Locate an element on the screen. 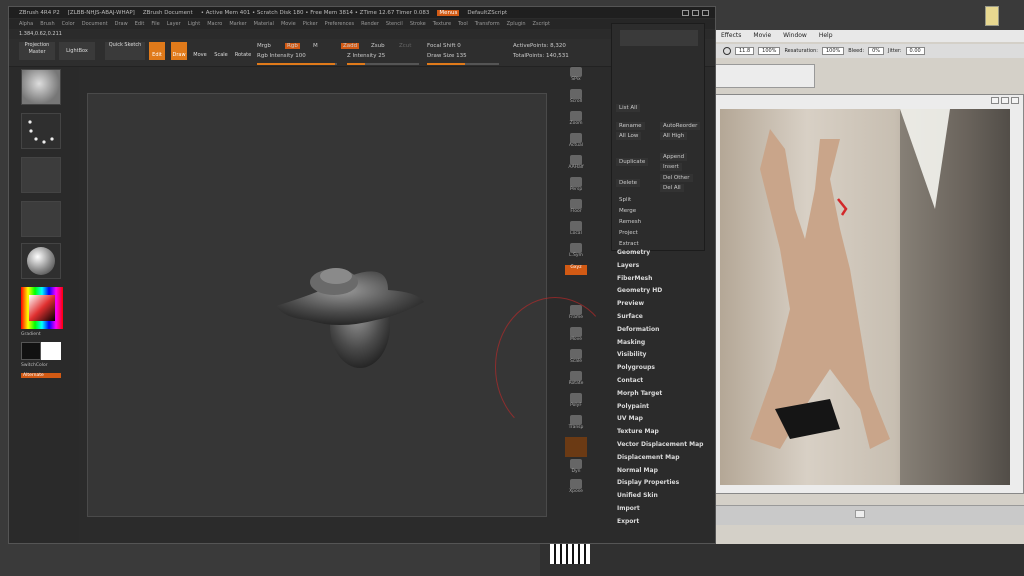 The width and height of the screenshot is (1024, 576). script-label: DefaultZScript is located at coordinates (487, 13).